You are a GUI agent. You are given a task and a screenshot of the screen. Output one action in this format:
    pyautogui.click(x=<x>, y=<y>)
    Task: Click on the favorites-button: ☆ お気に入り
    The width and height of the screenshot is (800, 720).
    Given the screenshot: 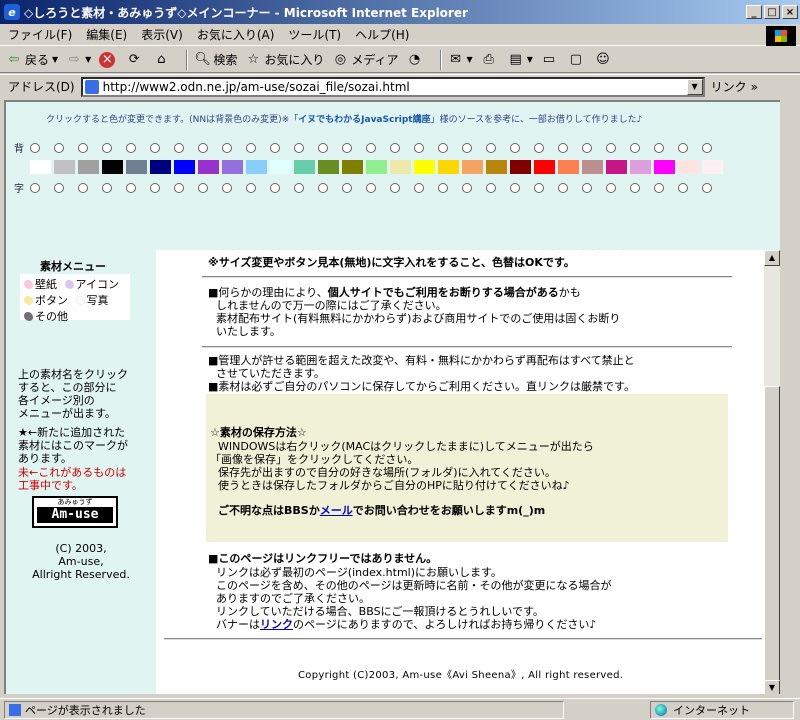 What is the action you would take?
    pyautogui.click(x=285, y=59)
    